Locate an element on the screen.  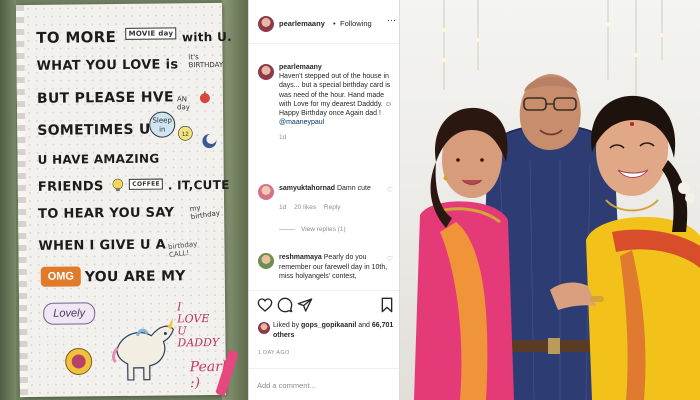
view-replies-label: View replies (1) is located at coordinates (323, 229).